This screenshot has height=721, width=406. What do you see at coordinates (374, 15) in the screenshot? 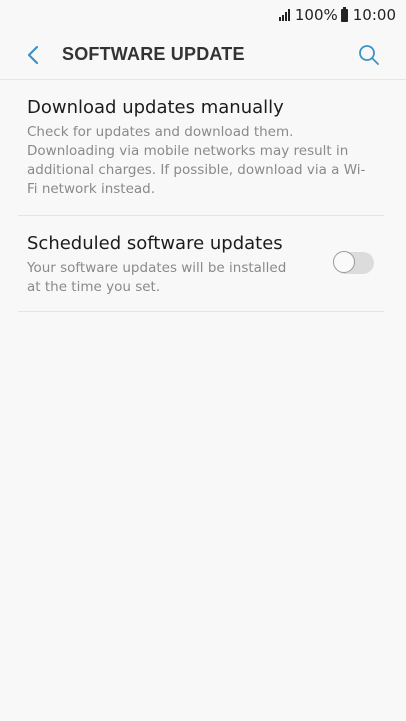
I see `status-time: 10:00` at bounding box center [374, 15].